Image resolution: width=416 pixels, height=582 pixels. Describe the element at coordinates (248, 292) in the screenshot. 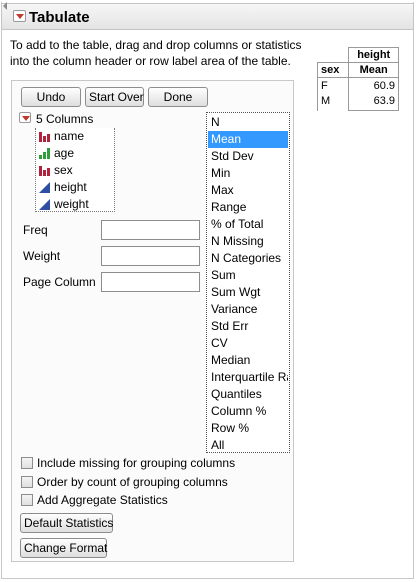

I see `stat-item: Sum Wgt` at that location.